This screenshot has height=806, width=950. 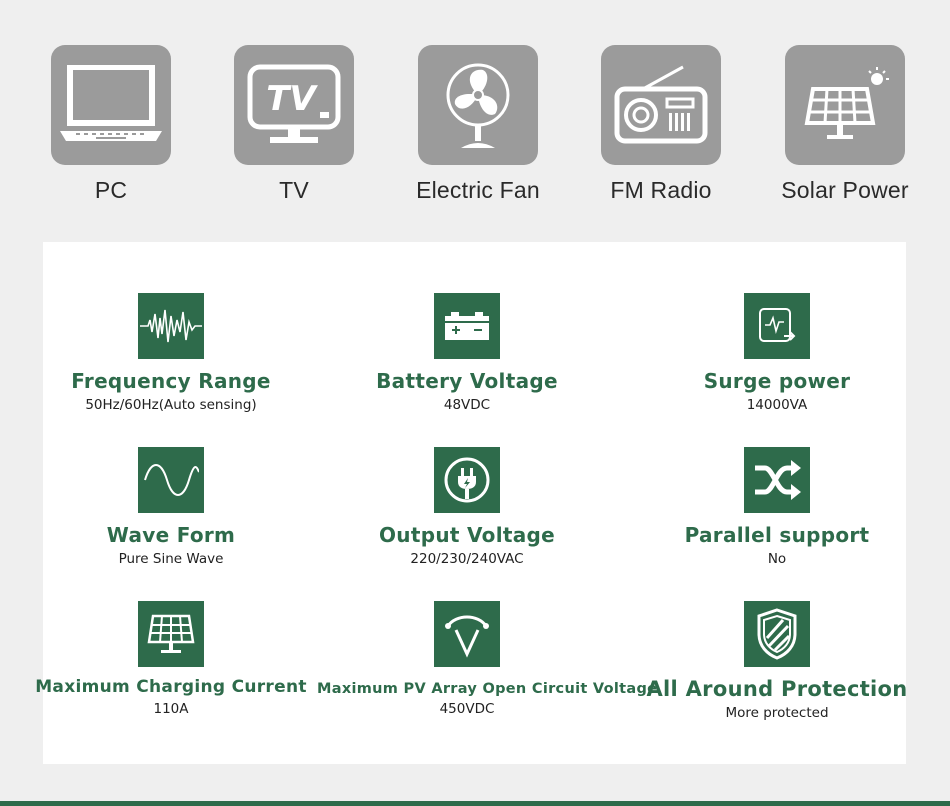 I want to click on device-label: PC, so click(x=111, y=190).